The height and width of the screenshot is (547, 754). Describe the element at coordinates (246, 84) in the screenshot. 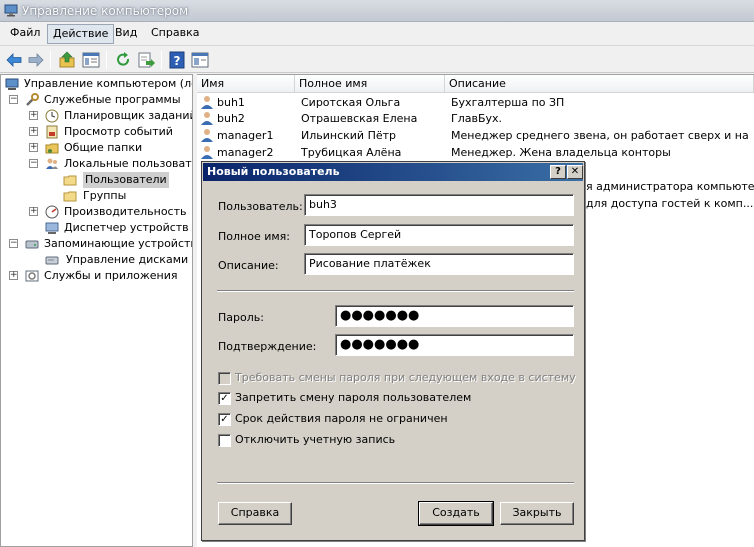

I see `column-header-name: Имя` at that location.